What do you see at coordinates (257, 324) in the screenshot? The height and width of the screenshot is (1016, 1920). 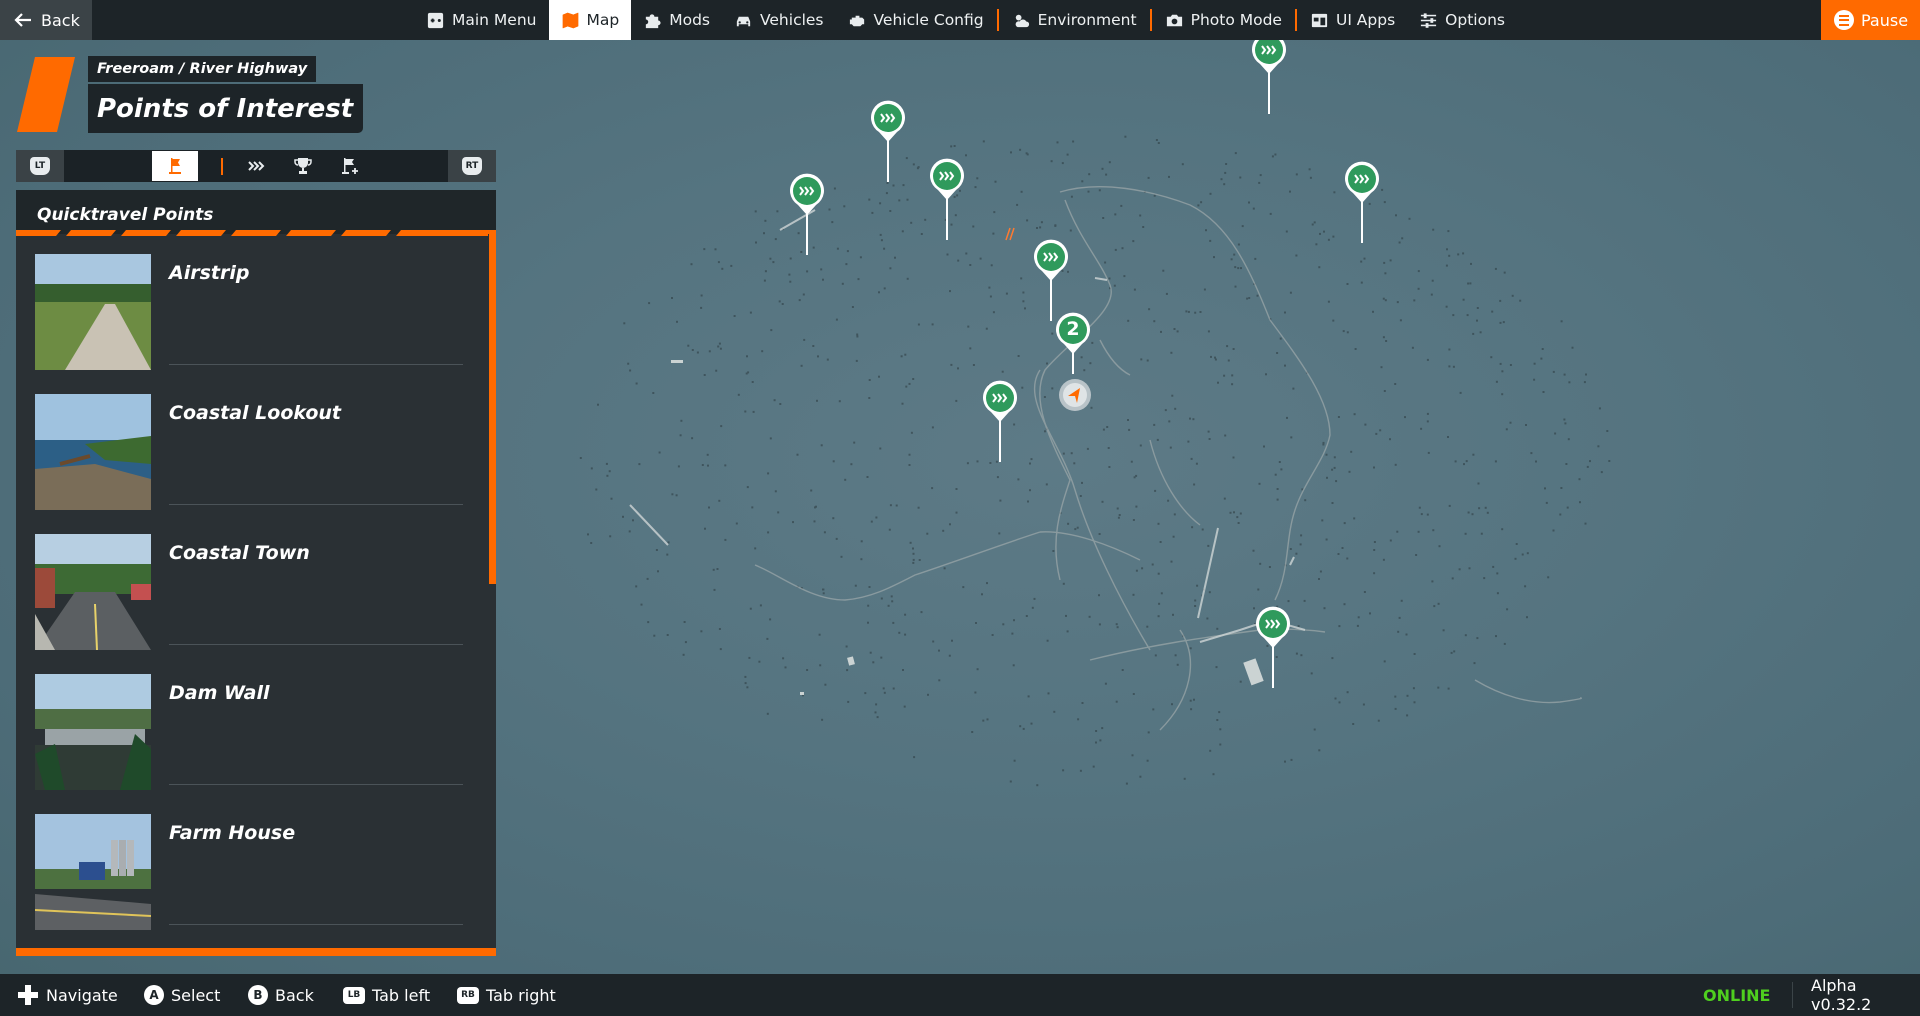 I see `list-item: Airstrip` at bounding box center [257, 324].